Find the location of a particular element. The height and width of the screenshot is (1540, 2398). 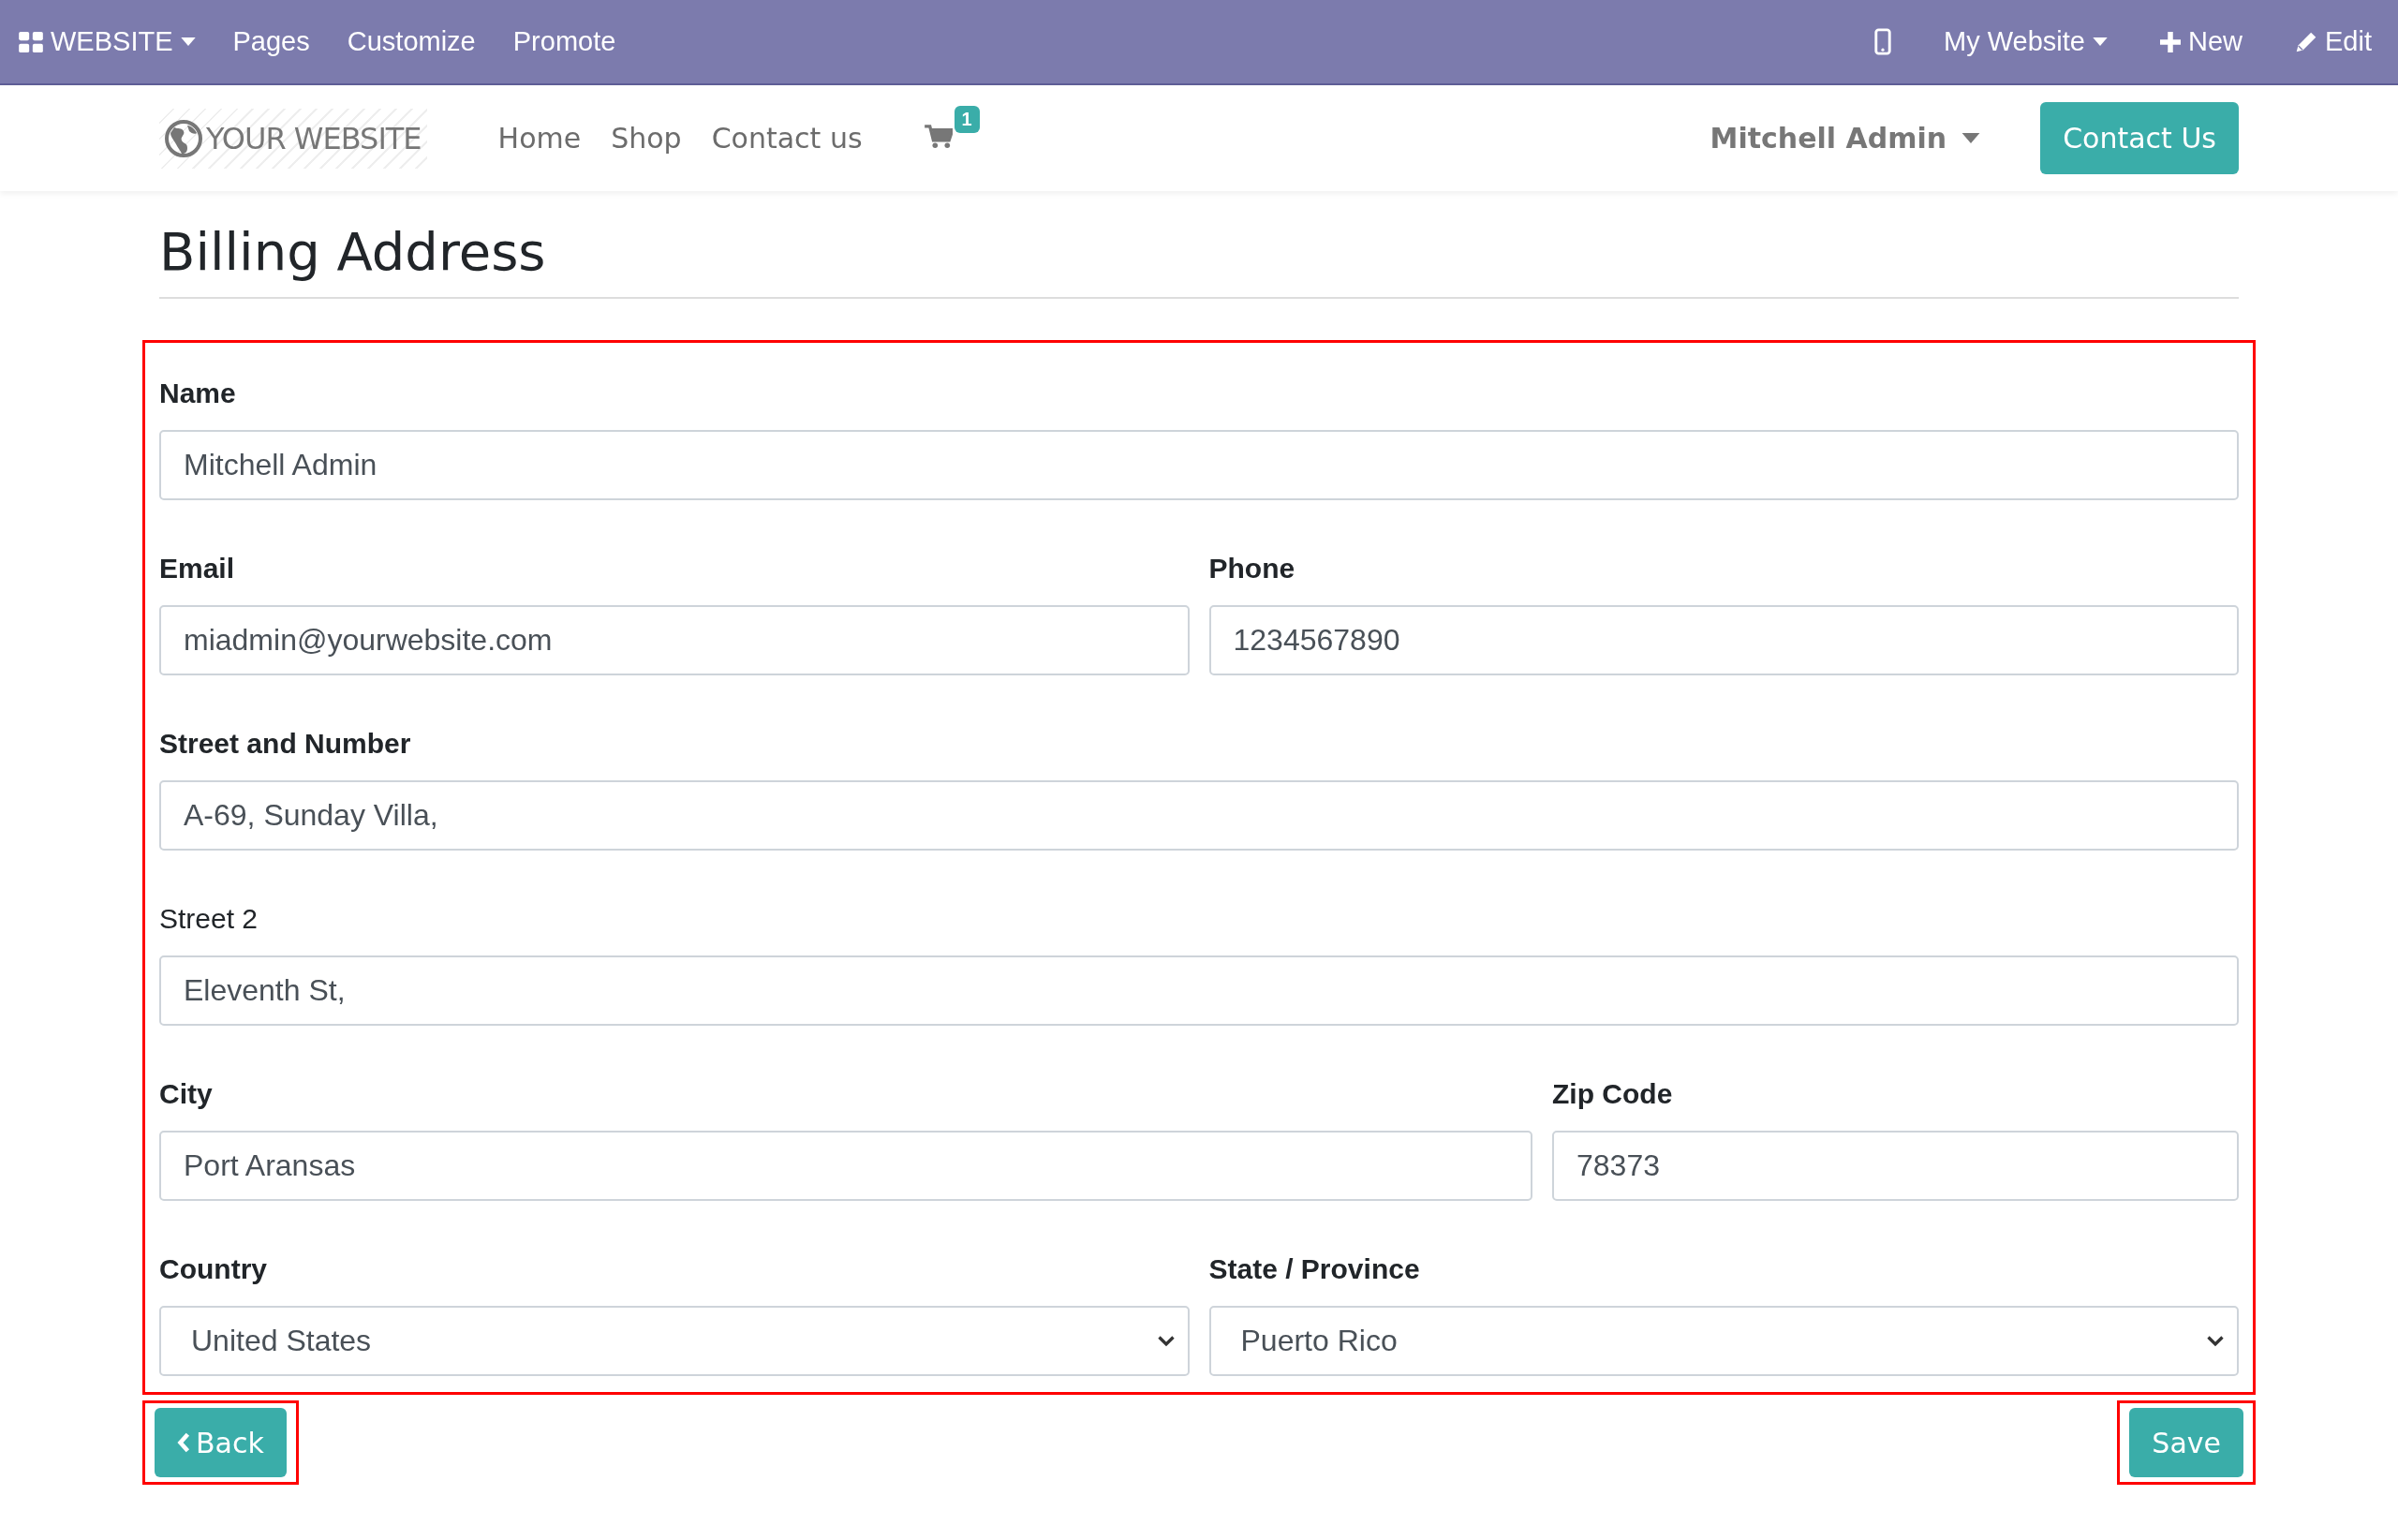

plus-icon is located at coordinates (2170, 41).